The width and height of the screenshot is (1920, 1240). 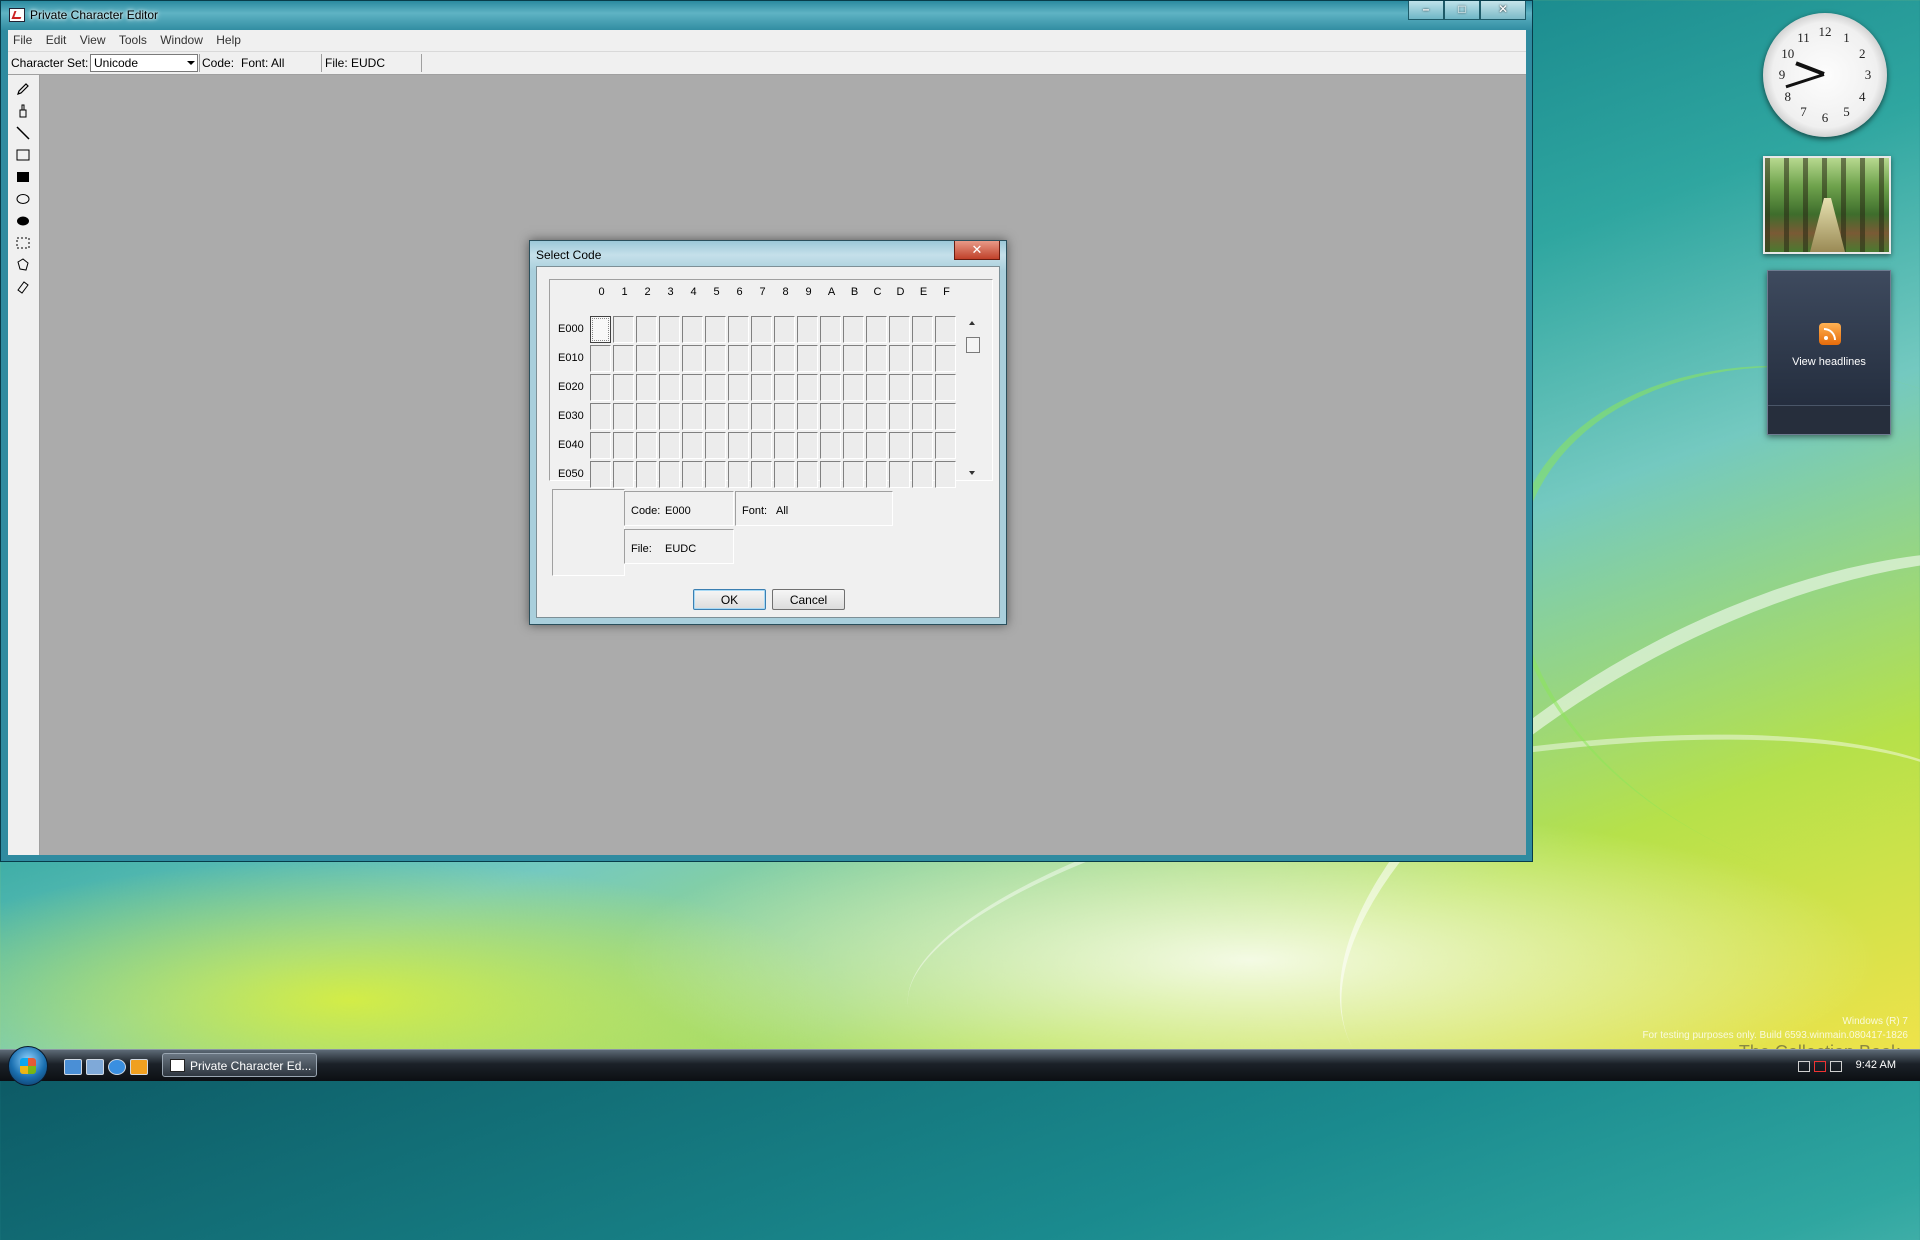 I want to click on media-player-icon, so click(x=139, y=1067).